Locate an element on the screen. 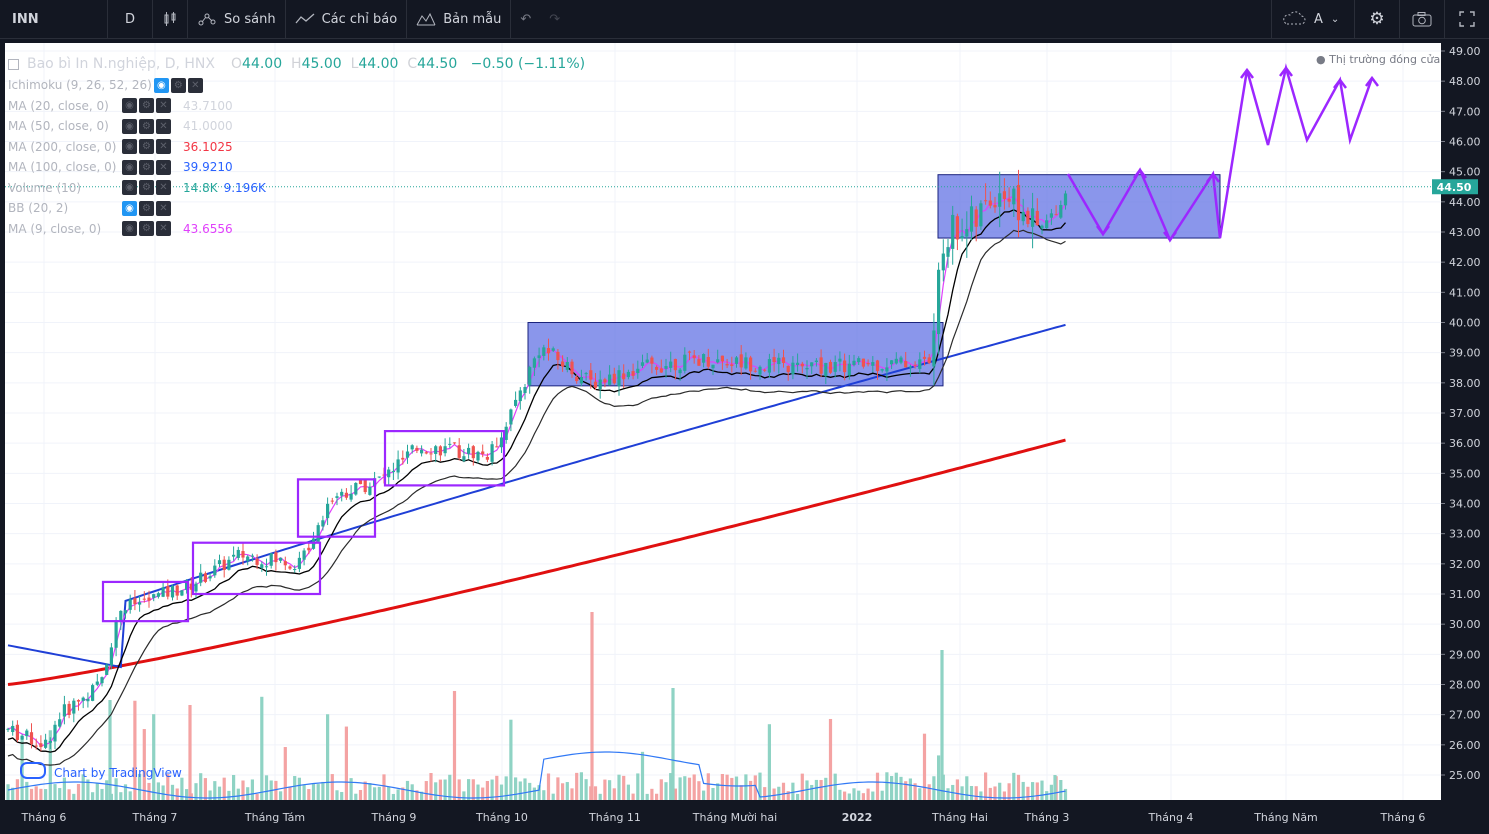 The height and width of the screenshot is (834, 1489). indicator-row: Ichimoku (9, 26, 52, 26) ◉ ⚙ ✕ is located at coordinates (296, 85).